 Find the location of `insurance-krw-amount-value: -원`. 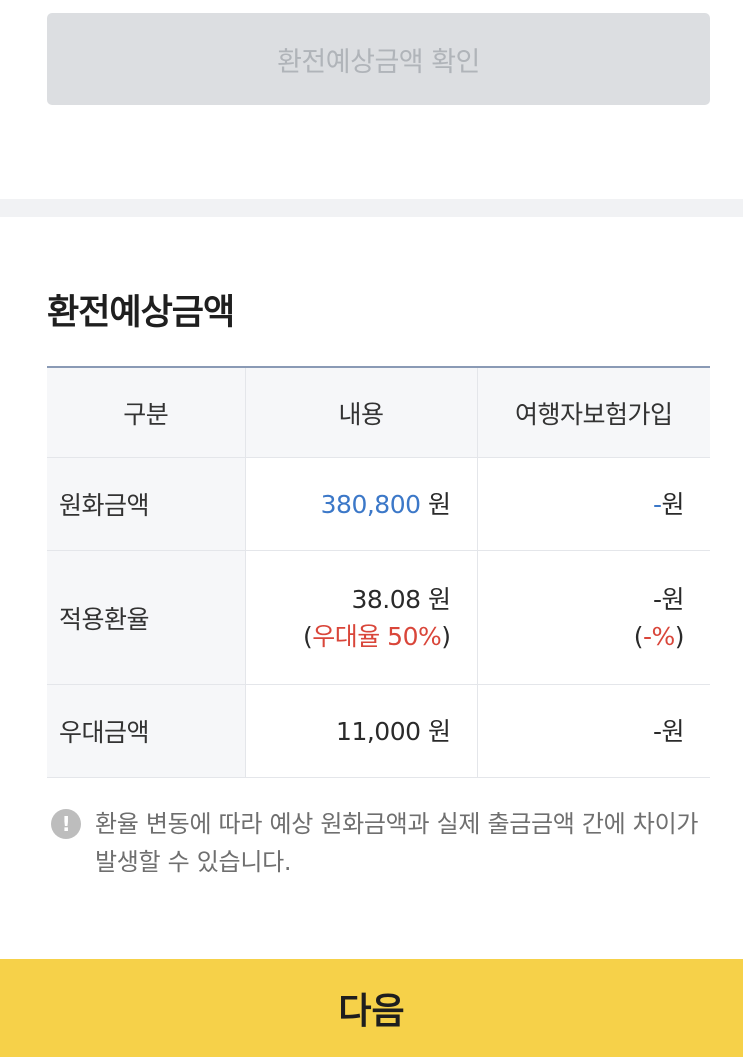

insurance-krw-amount-value: -원 is located at coordinates (593, 504).